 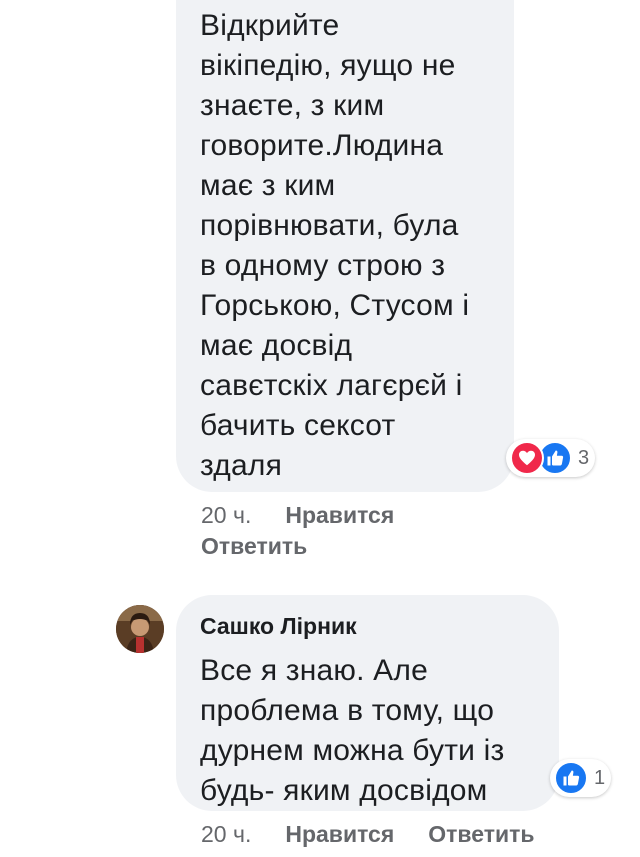 What do you see at coordinates (600, 778) in the screenshot?
I see `reaction-count: 1` at bounding box center [600, 778].